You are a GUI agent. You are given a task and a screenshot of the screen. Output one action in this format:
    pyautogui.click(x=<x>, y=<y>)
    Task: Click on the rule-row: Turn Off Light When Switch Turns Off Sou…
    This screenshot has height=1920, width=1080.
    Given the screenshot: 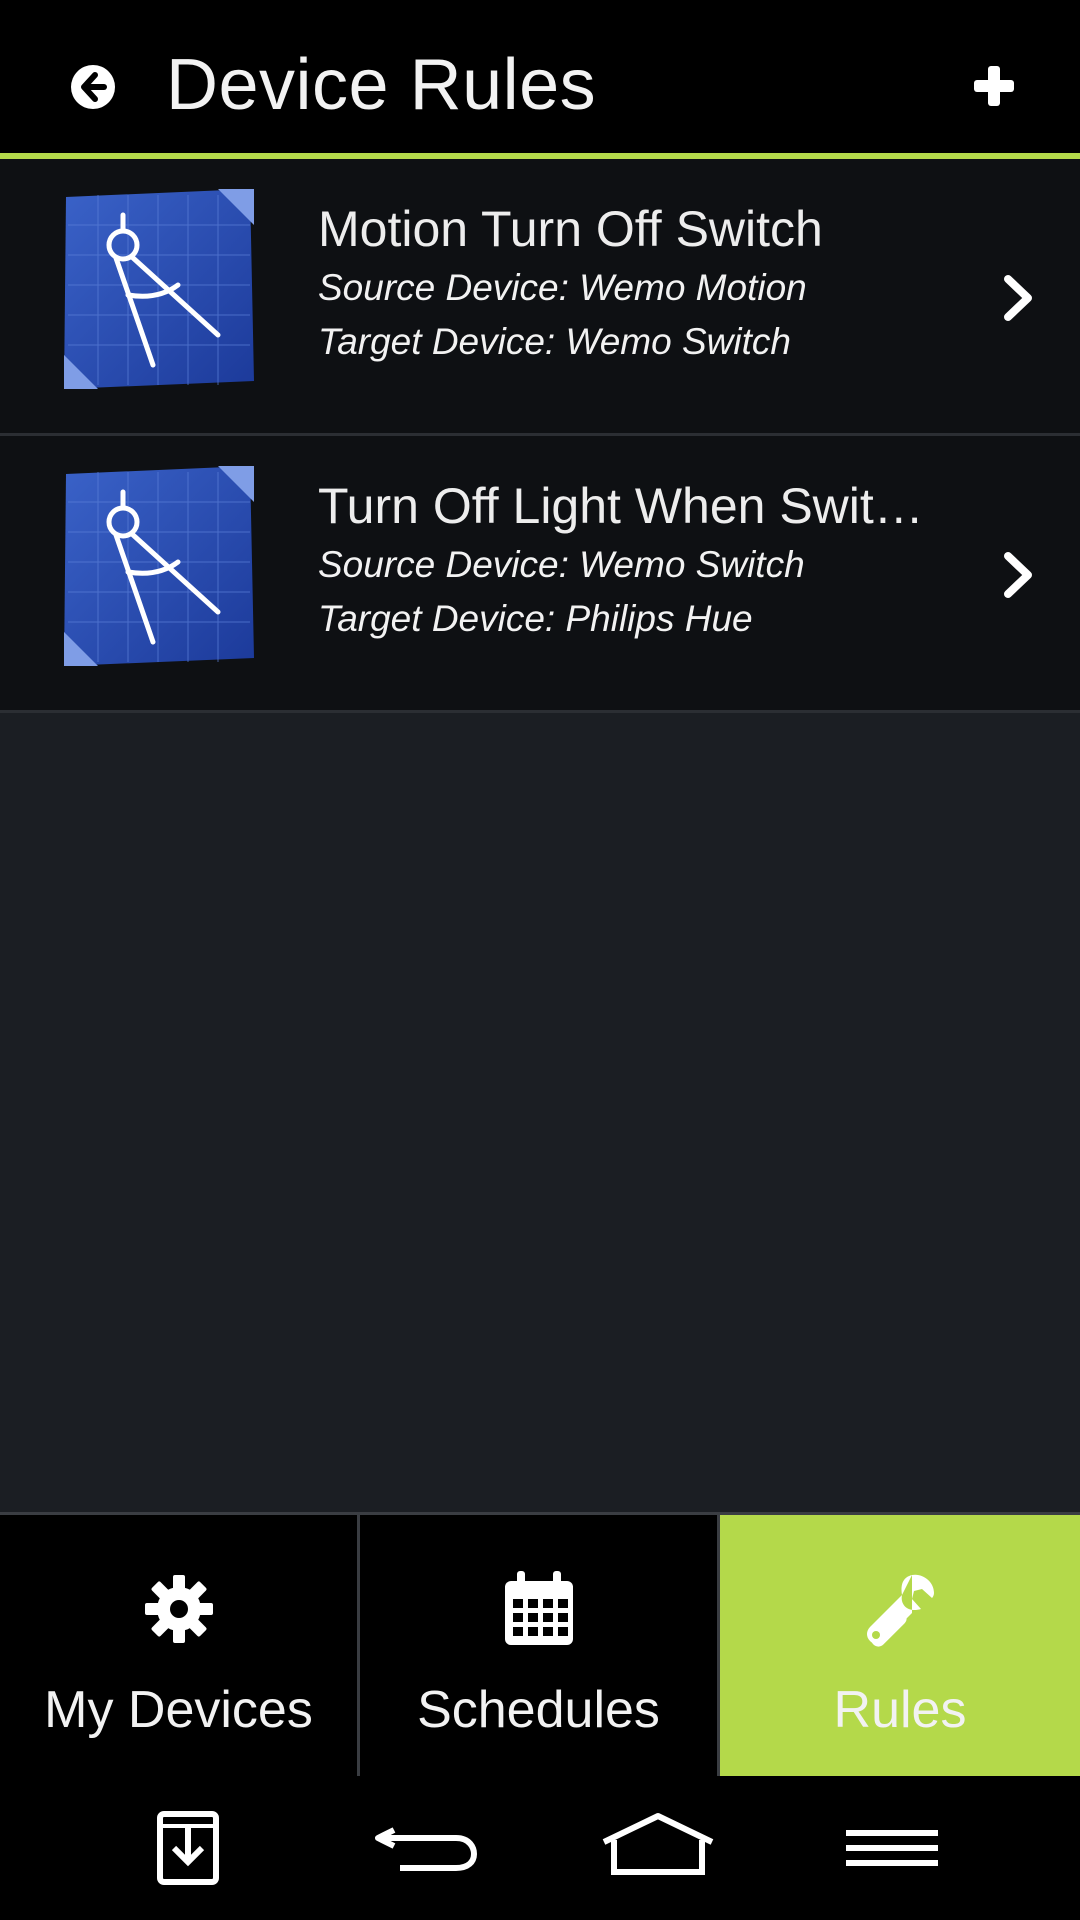 What is the action you would take?
    pyautogui.click(x=540, y=574)
    